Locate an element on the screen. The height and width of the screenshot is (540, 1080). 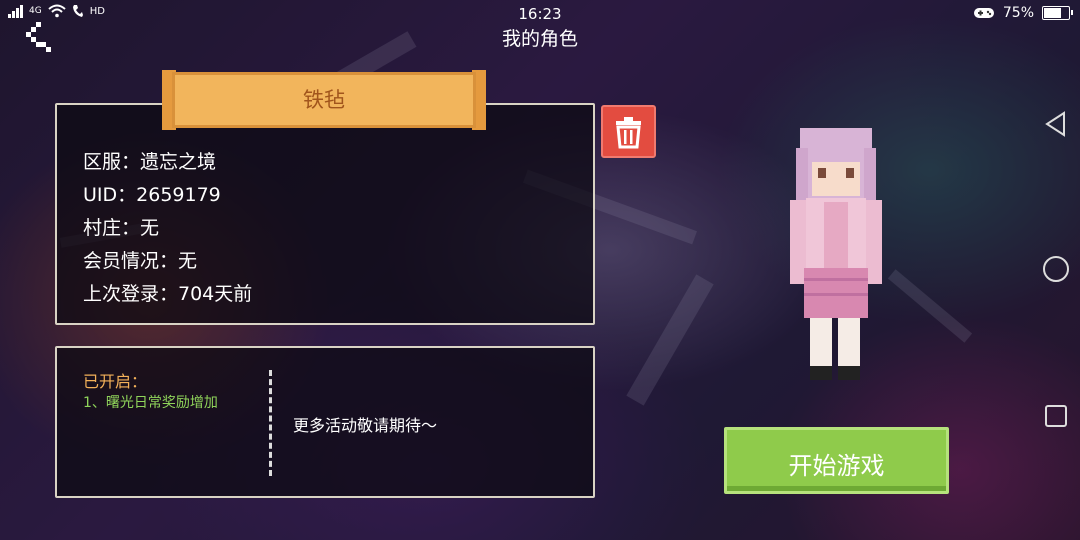
circle-home-icon is located at coordinates (1056, 269).